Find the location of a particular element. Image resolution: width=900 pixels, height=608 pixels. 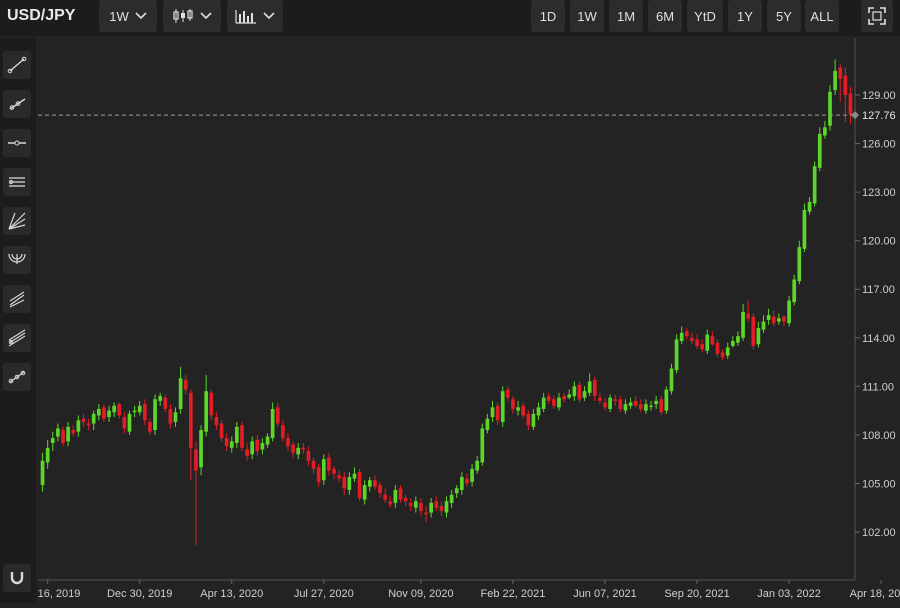

x-tick-label: Sep 16, 2019 is located at coordinates (59, 594).